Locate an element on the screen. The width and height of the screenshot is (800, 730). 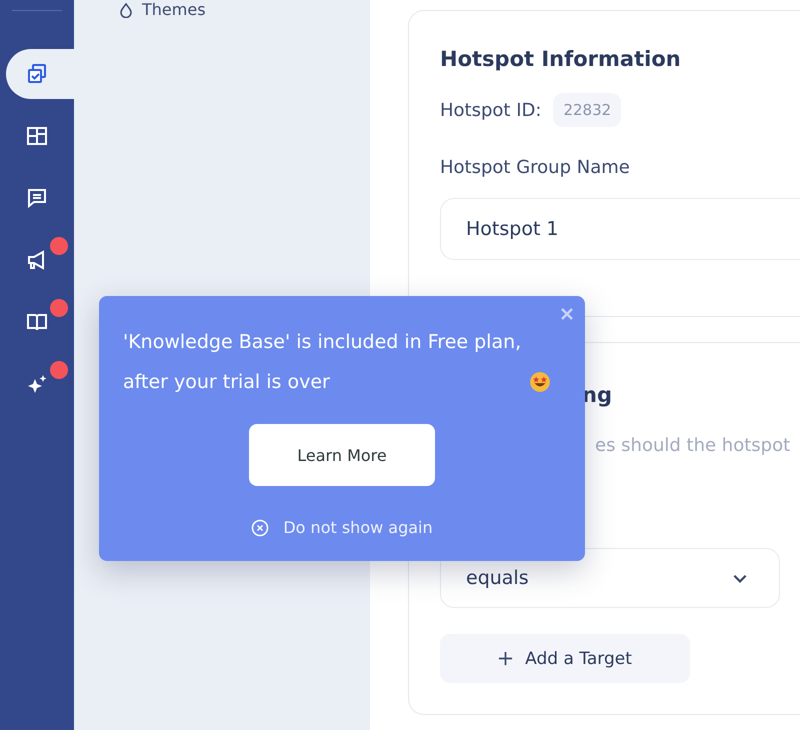
add-target-button: Add a Target is located at coordinates (565, 658).